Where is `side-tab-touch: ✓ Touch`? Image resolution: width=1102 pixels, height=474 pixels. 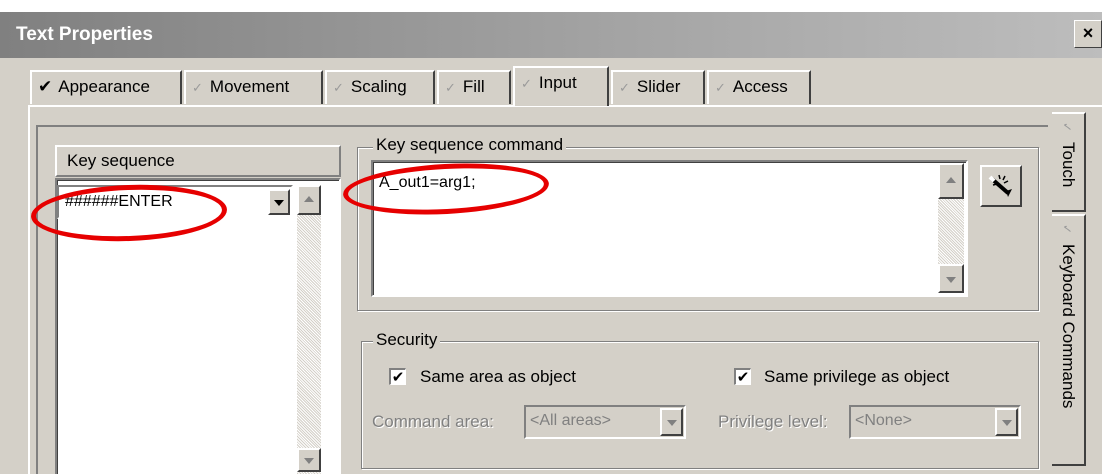
side-tab-touch: ✓ Touch is located at coordinates (1069, 162).